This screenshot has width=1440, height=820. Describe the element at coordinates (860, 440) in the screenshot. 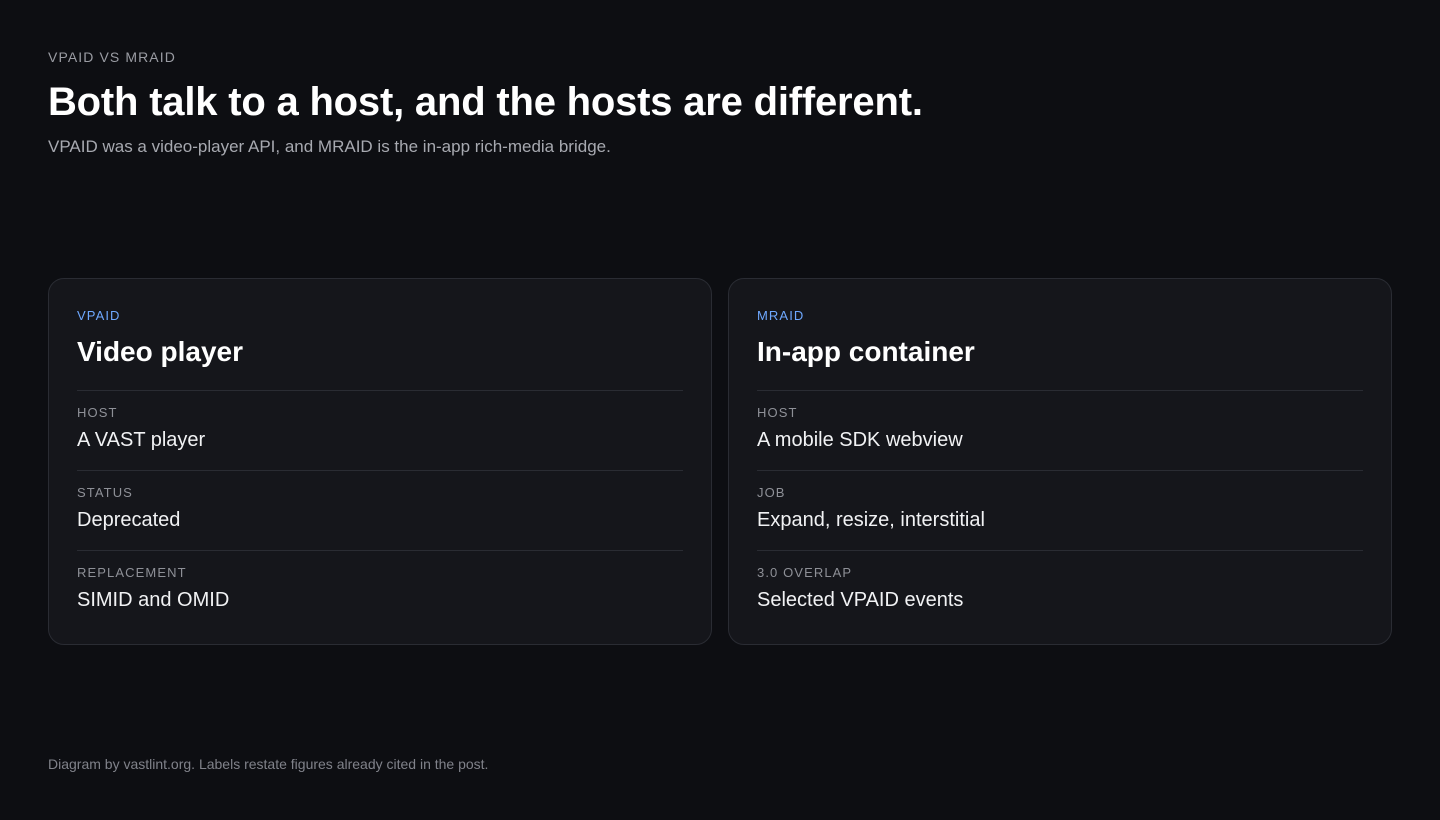

I see `row-value: A mobile SDK webview` at that location.